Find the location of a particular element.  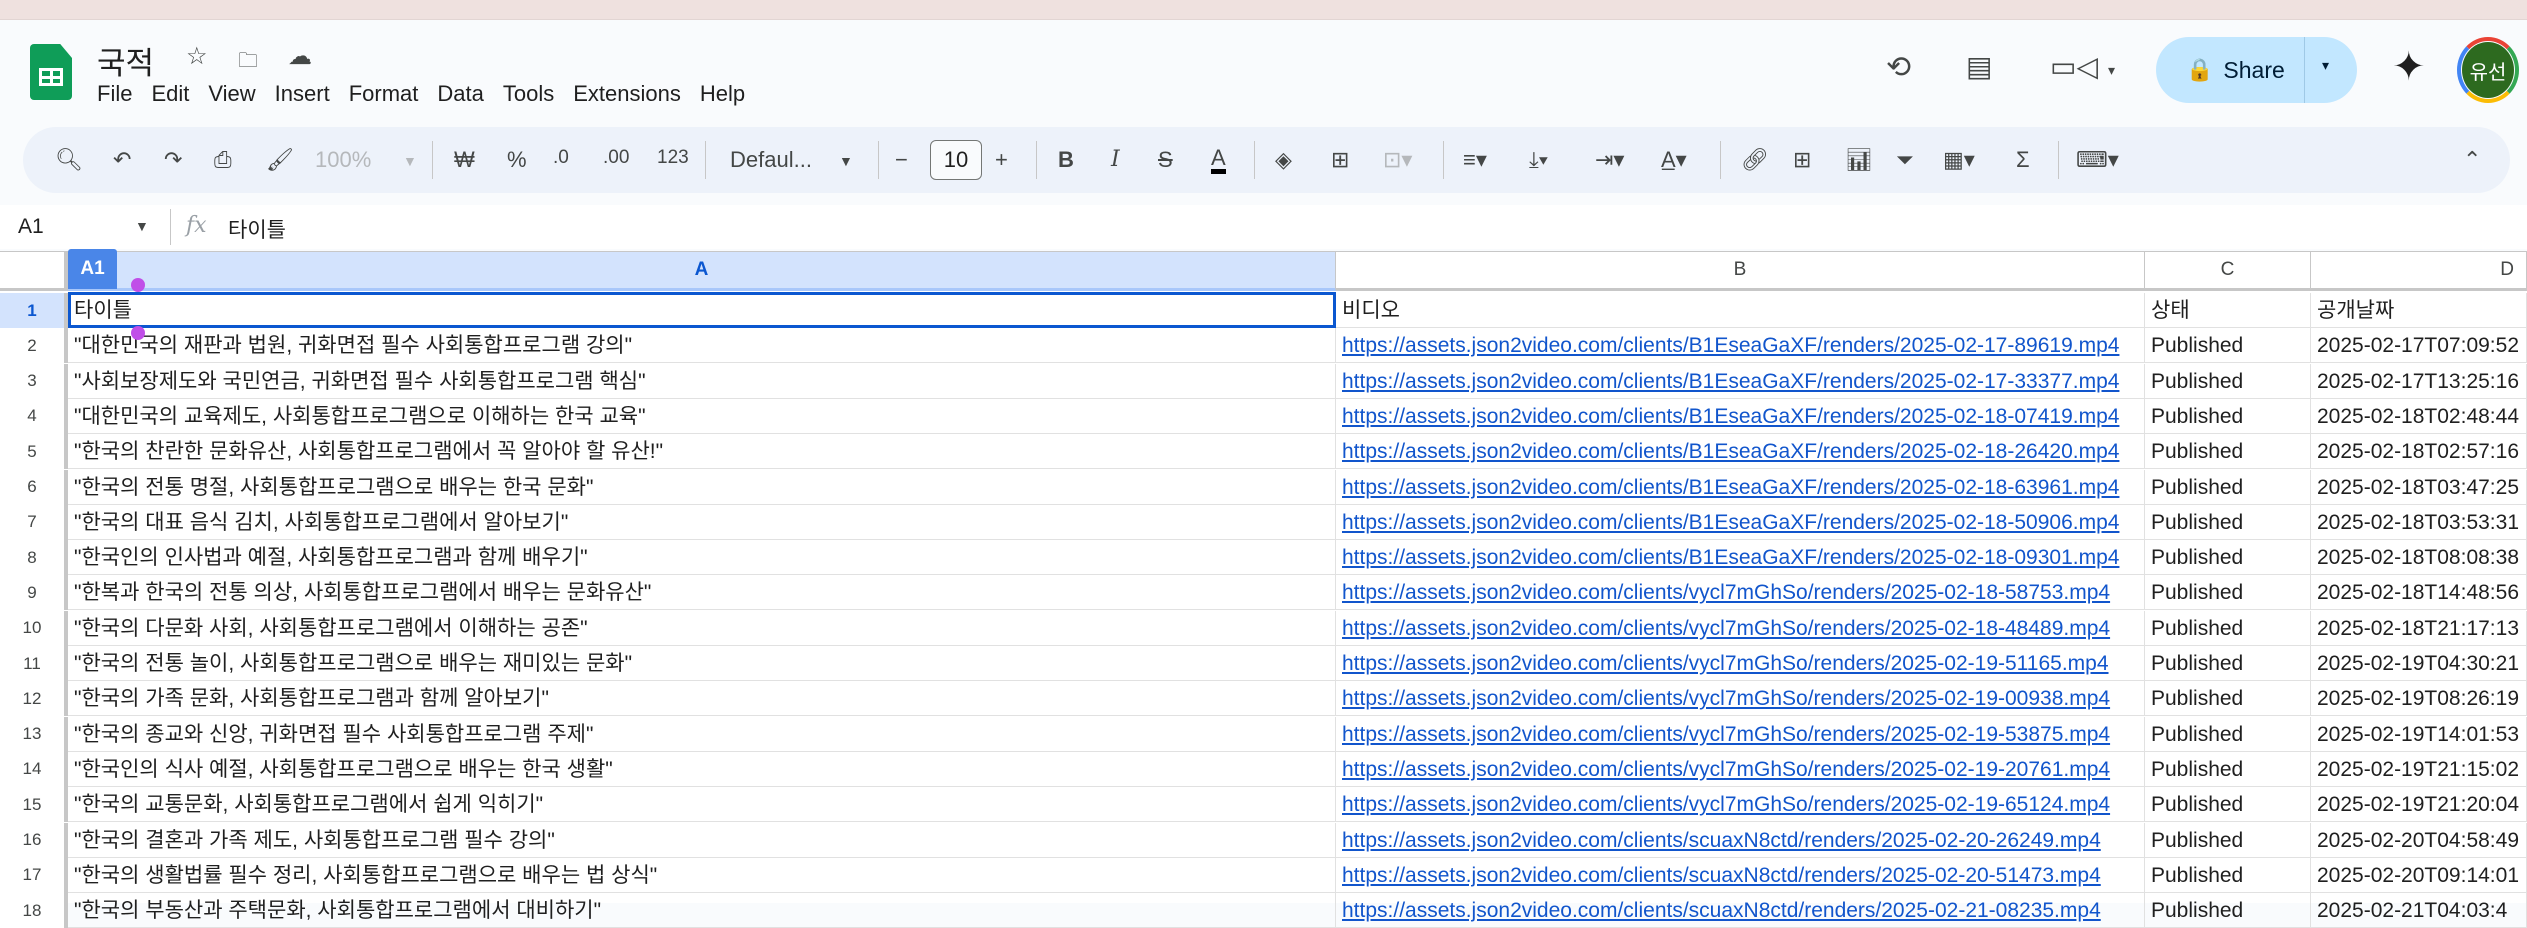

formula-input: 타이틀 is located at coordinates (257, 229).